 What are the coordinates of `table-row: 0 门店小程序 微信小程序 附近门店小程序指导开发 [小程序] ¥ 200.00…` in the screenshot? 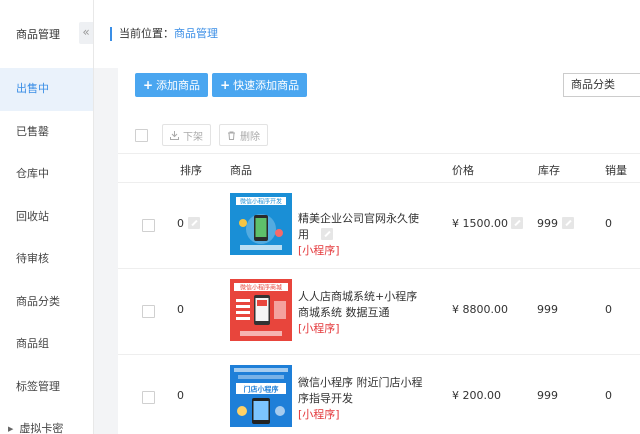 It's located at (379, 394).